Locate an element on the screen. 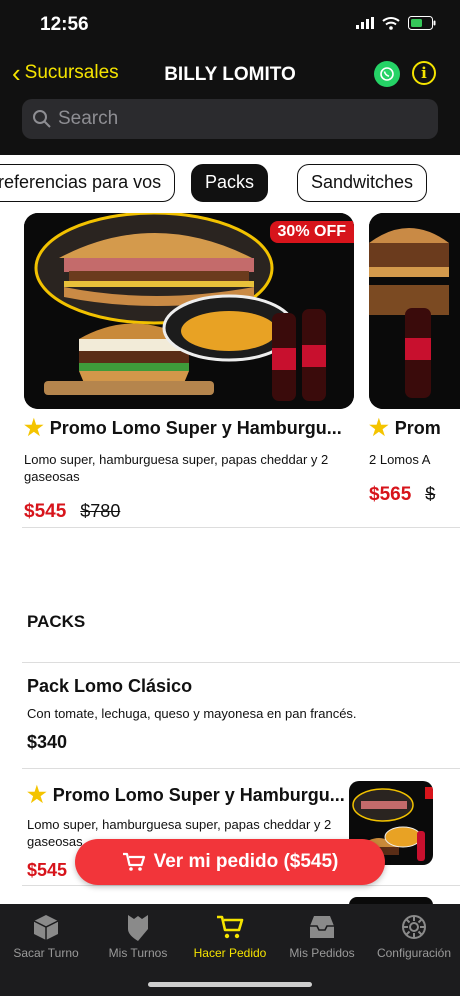 The height and width of the screenshot is (996, 460). app-header: ‹ Sucursales BILLY LOMITO i Search is located at coordinates (230, 102).